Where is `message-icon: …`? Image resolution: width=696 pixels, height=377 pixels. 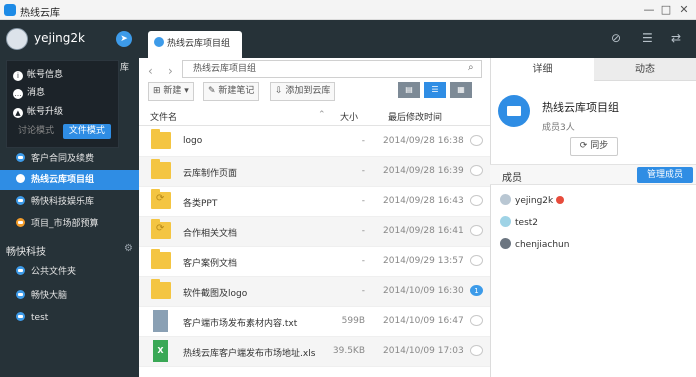 message-icon: … is located at coordinates (18, 94).